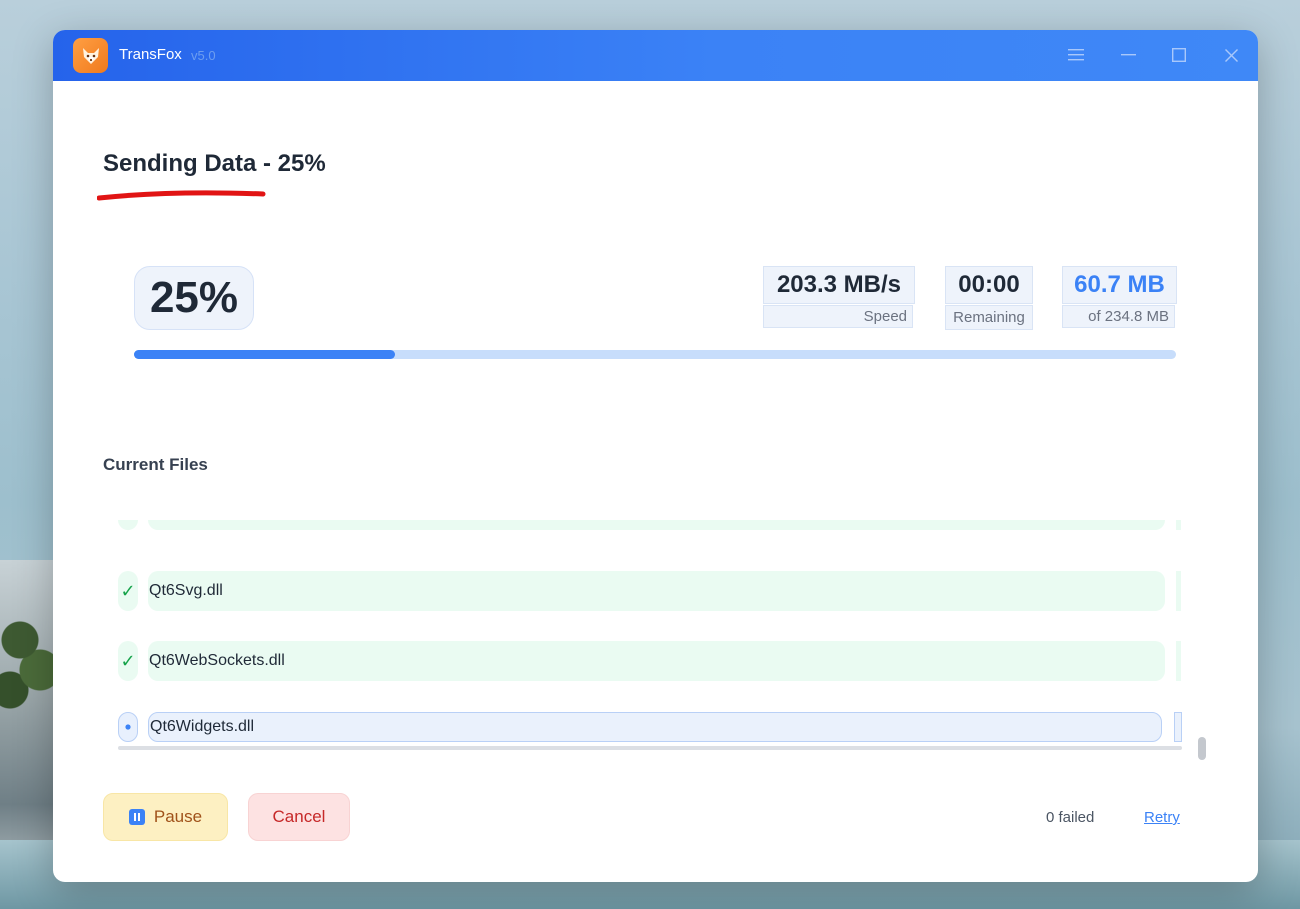  I want to click on list-item: ✓ Qt6WebSockets.dll, so click(655, 661).